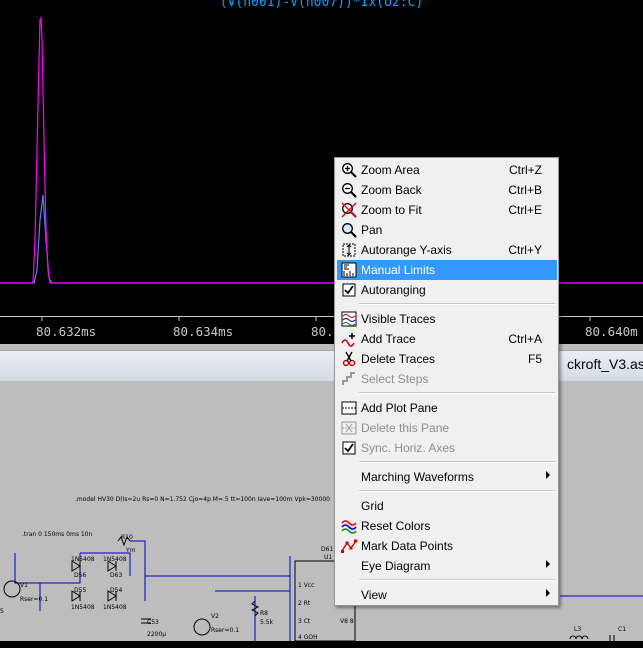 This screenshot has width=643, height=648. What do you see at coordinates (447, 290) in the screenshot?
I see `menu-item-autoranging: Autoranging` at bounding box center [447, 290].